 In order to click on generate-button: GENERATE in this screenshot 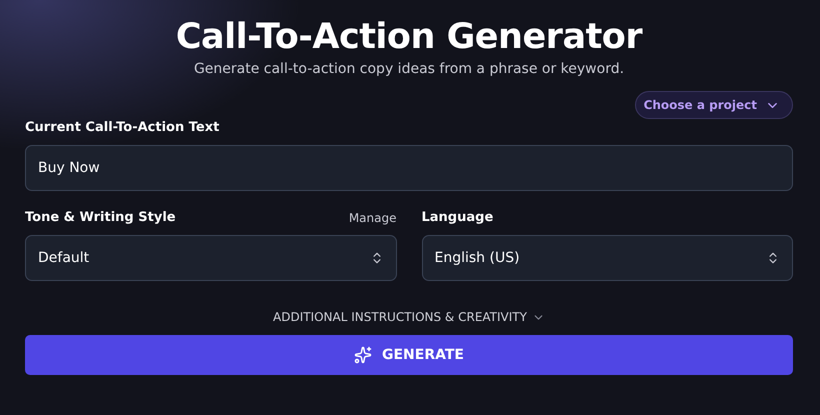, I will do `click(409, 355)`.